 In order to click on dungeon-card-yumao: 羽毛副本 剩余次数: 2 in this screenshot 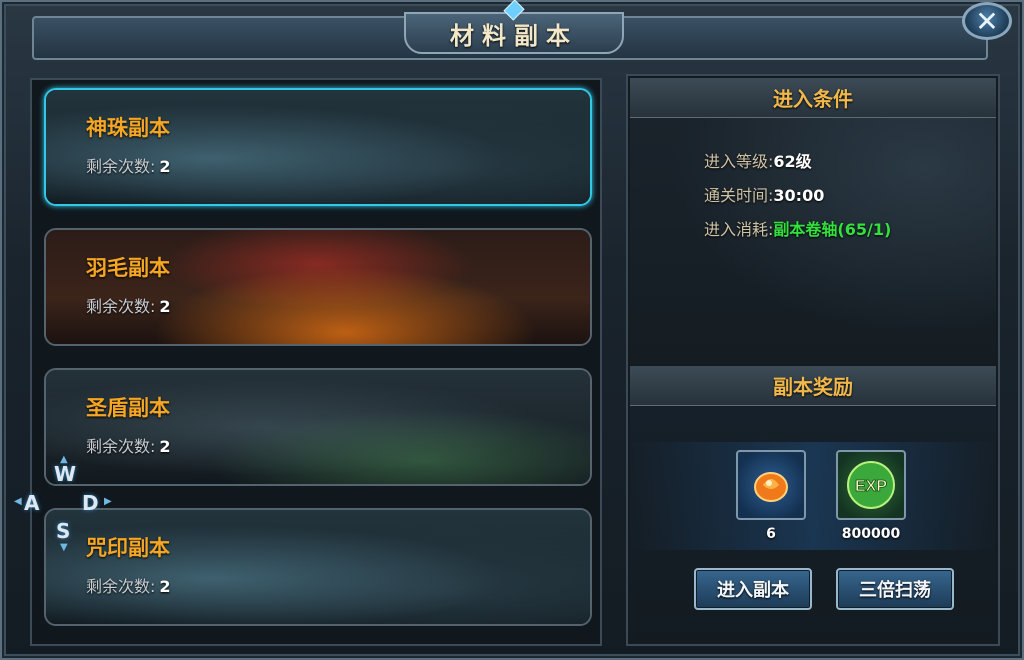, I will do `click(318, 287)`.